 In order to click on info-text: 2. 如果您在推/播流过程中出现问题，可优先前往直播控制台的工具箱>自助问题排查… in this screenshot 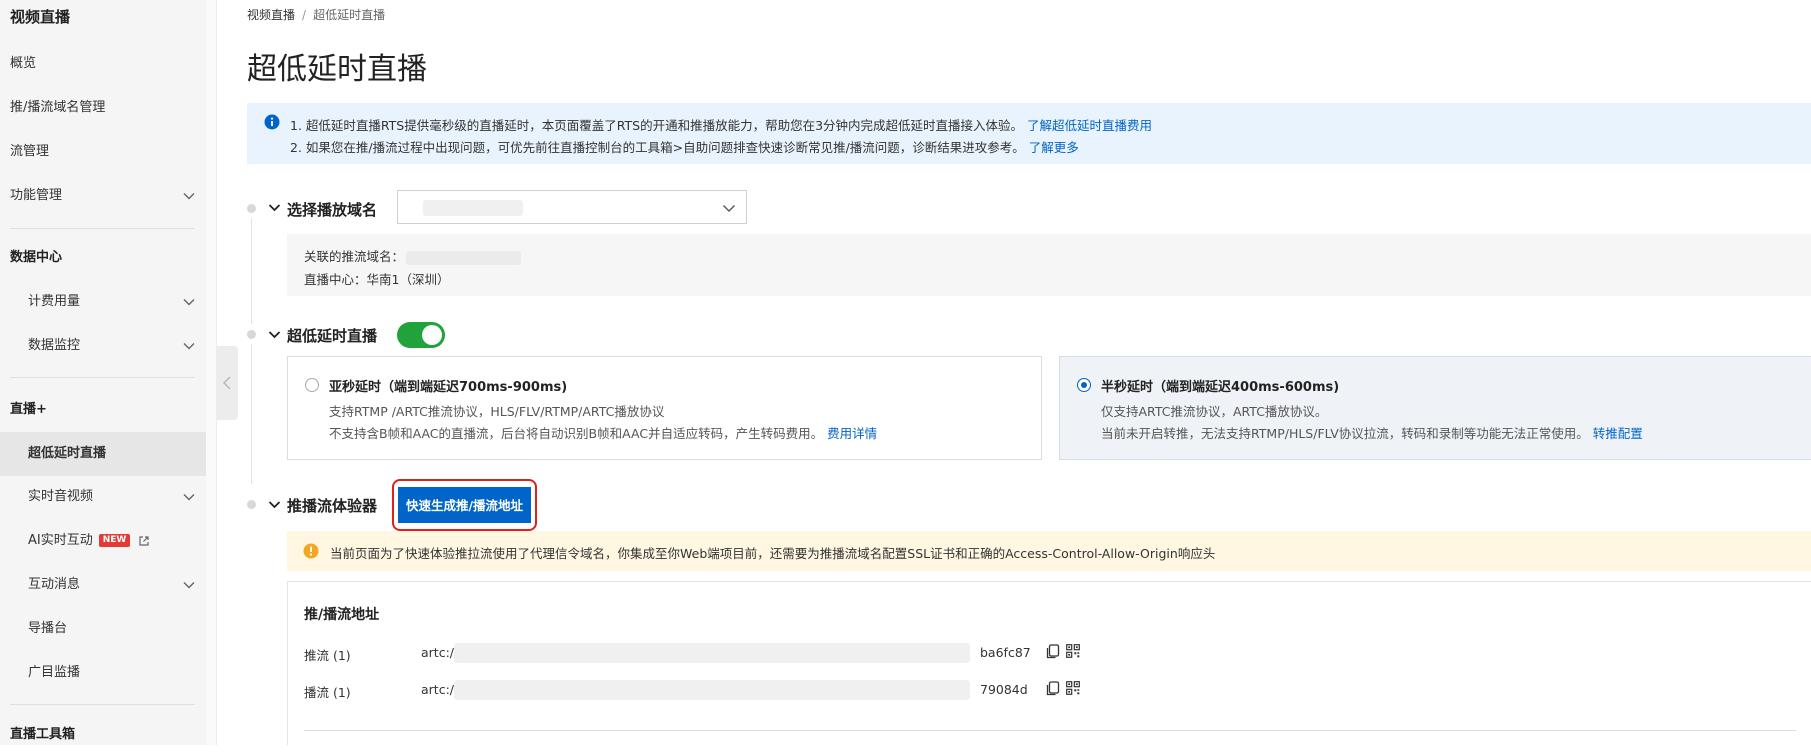, I will do `click(657, 147)`.